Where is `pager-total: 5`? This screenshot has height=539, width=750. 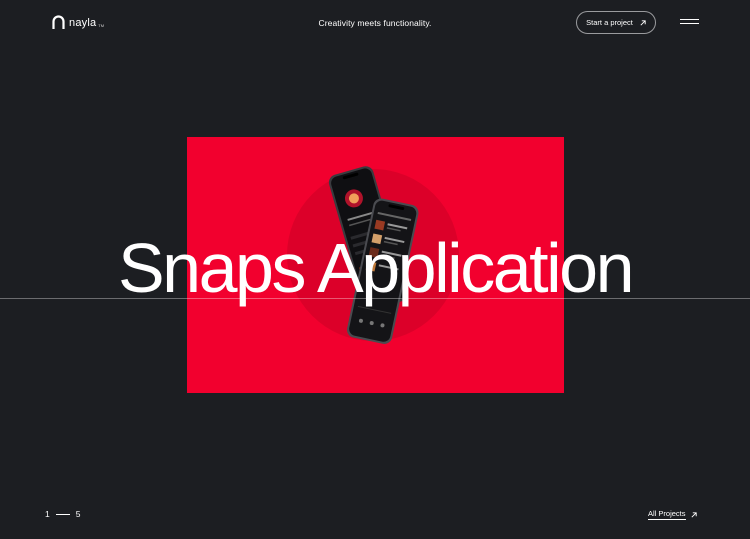
pager-total: 5 is located at coordinates (78, 514).